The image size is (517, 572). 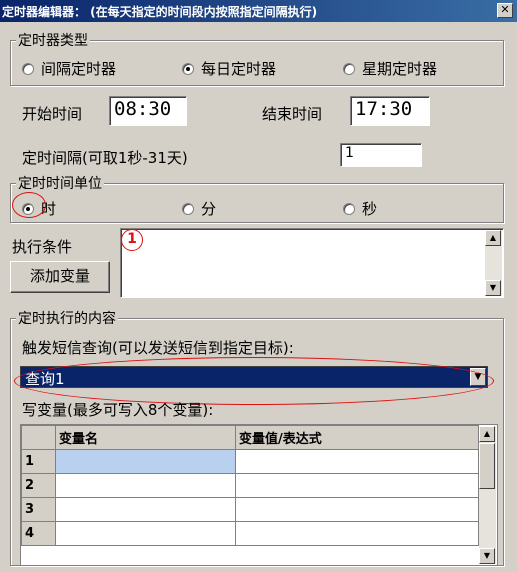 I want to click on row-number: 3, so click(x=38, y=509).